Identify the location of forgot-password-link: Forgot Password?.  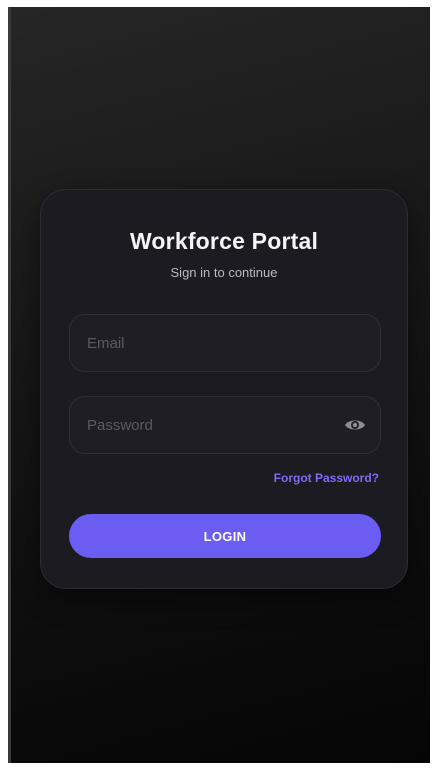
(326, 478).